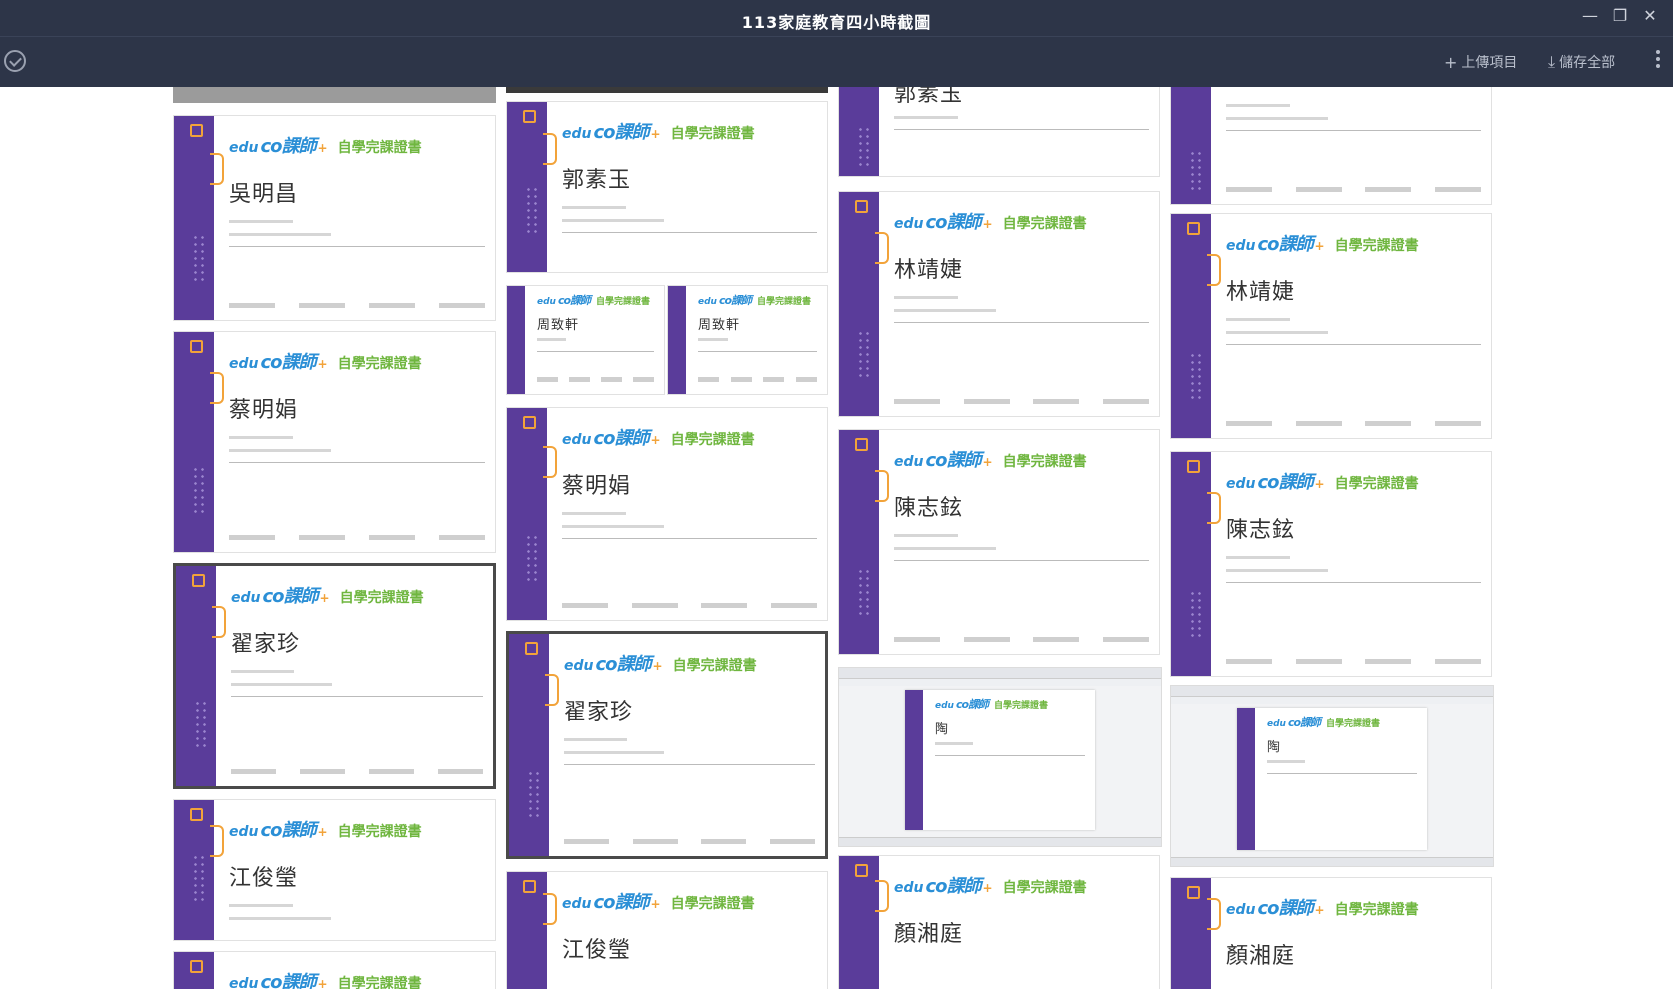 The width and height of the screenshot is (1673, 989). What do you see at coordinates (264, 194) in the screenshot?
I see `certificate-name: 吳明昌` at bounding box center [264, 194].